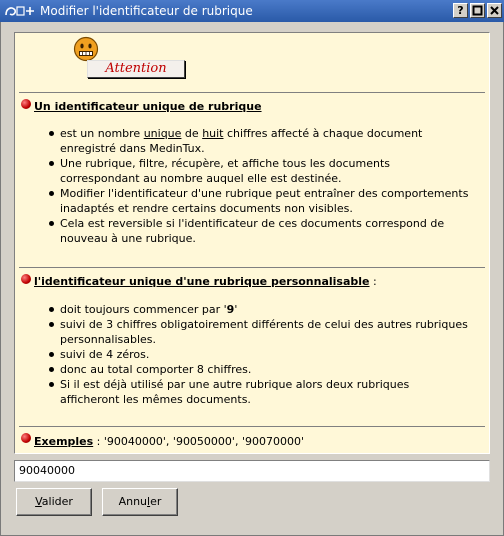 This screenshot has width=504, height=536. What do you see at coordinates (105, 354) in the screenshot?
I see `list-item: suivi de 4 zéros.` at bounding box center [105, 354].